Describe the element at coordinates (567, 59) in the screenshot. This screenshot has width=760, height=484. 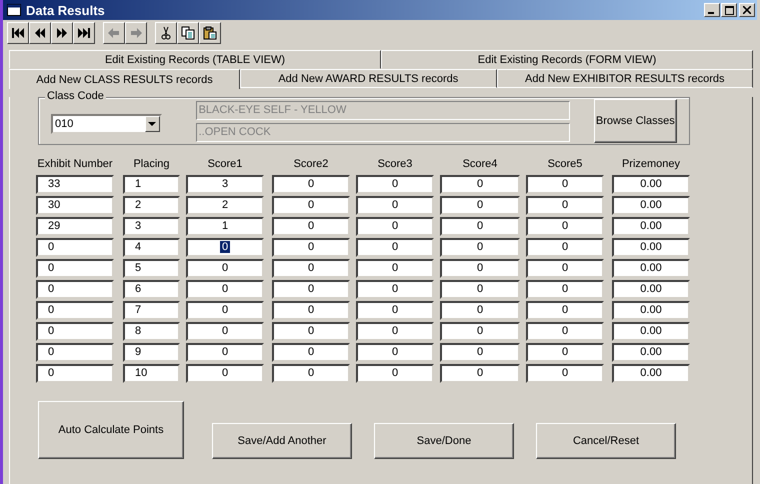
I see `tab: Edit Existing Records (FORM VIEW)` at that location.